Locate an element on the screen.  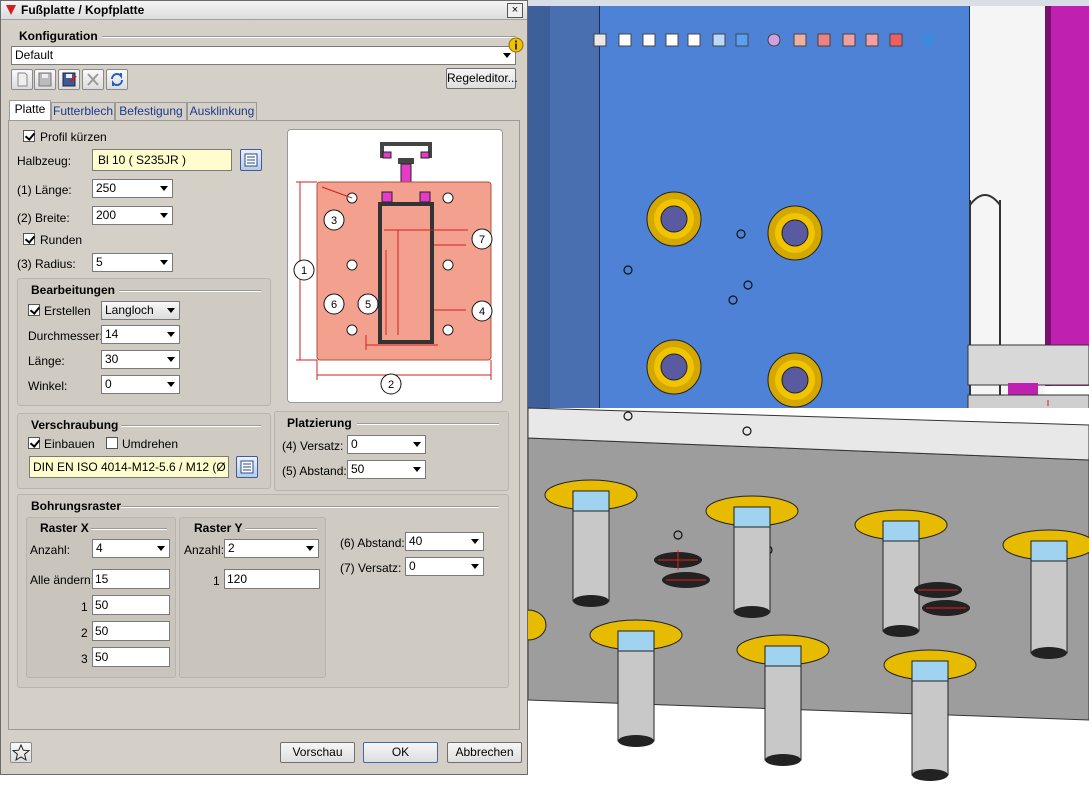
erstellen-label: Erstellen is located at coordinates (67, 311).